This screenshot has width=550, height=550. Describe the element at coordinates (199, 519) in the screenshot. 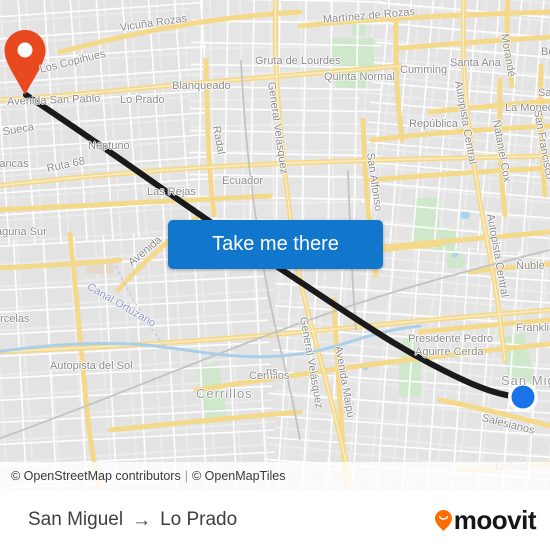

I see `route-destination-label: Lo Prado` at that location.